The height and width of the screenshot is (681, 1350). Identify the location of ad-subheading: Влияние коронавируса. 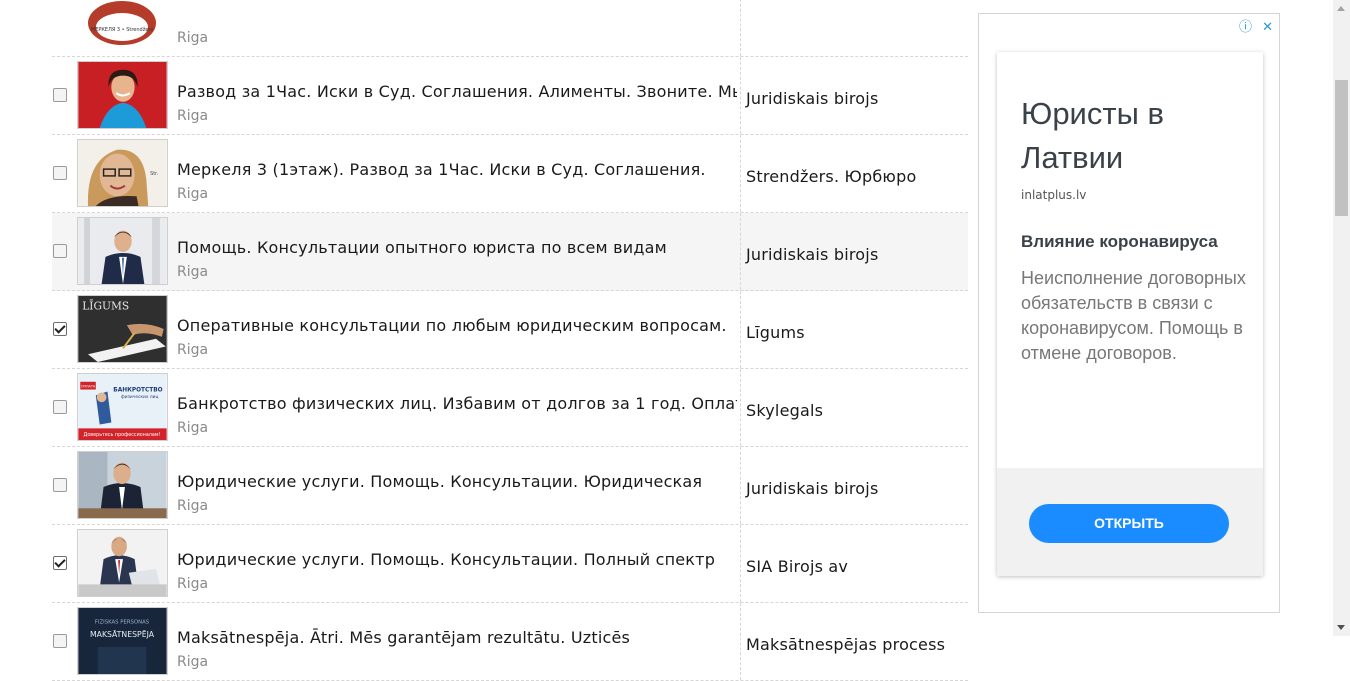
(1119, 242).